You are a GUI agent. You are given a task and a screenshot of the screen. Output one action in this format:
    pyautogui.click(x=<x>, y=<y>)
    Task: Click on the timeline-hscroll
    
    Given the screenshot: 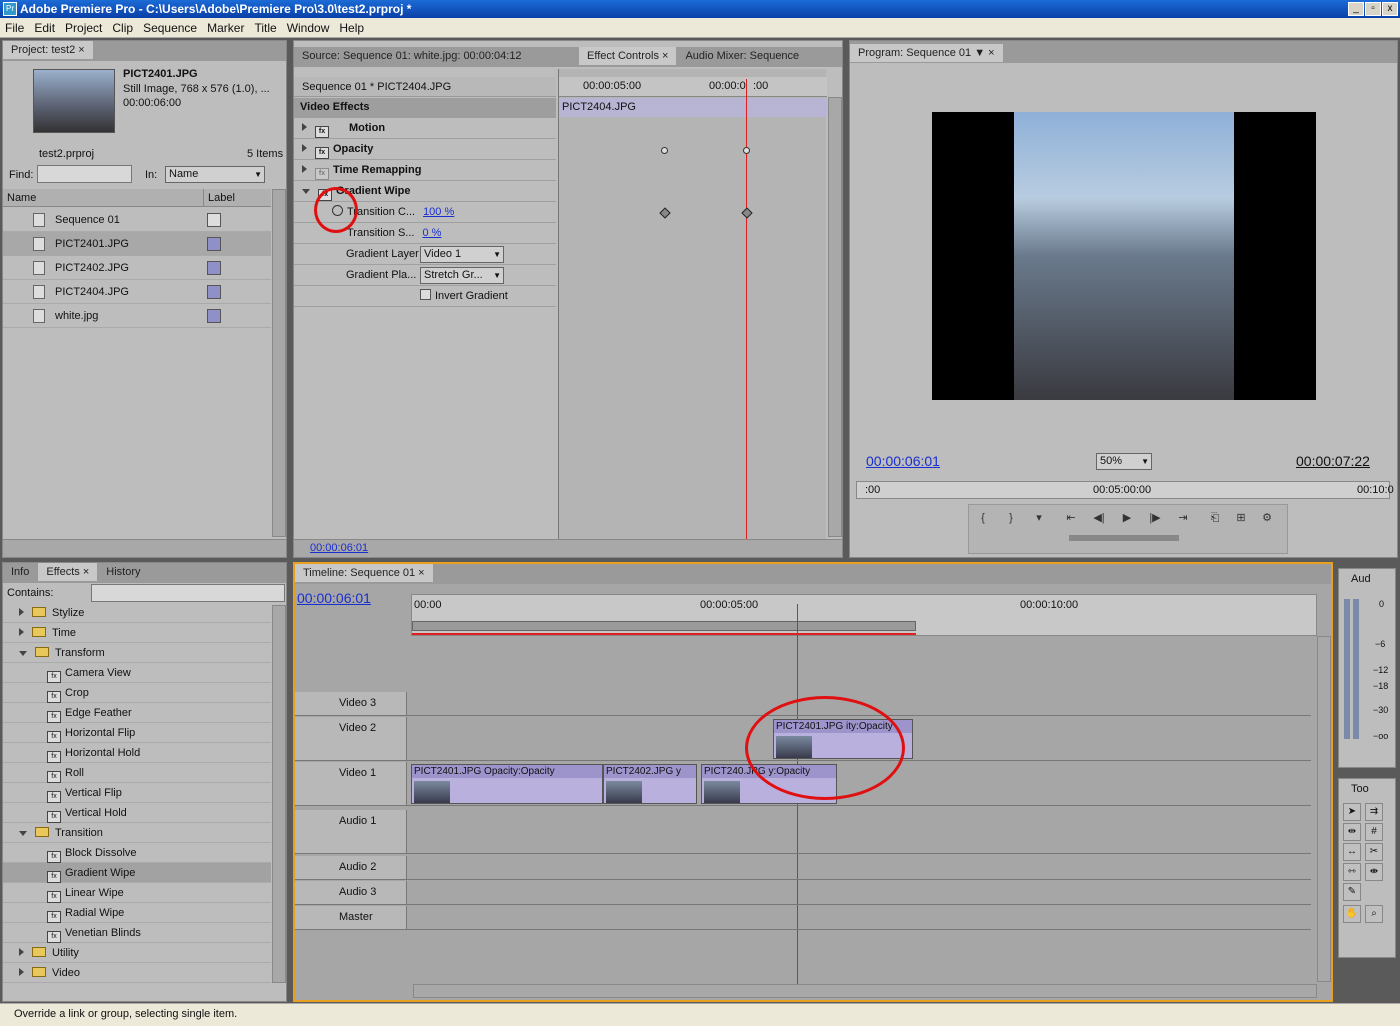 What is the action you would take?
    pyautogui.click(x=865, y=991)
    